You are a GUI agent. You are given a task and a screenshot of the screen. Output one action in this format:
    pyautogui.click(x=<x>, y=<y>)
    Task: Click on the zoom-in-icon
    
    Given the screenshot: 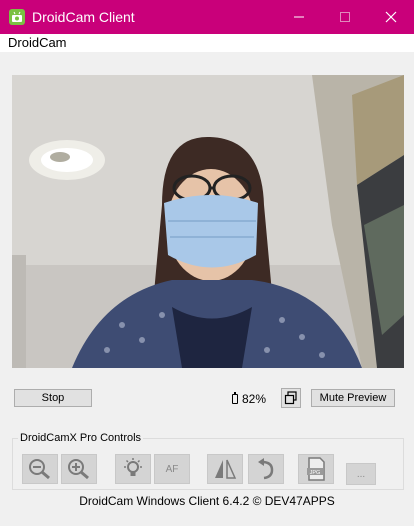 What is the action you would take?
    pyautogui.click(x=78, y=469)
    